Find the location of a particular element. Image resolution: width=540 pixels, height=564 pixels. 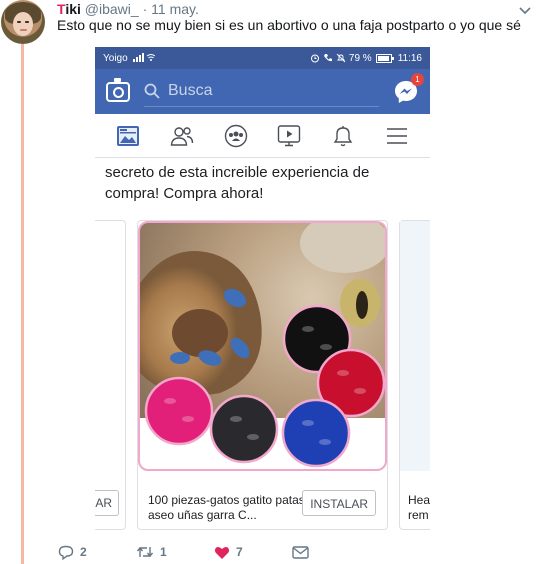

previous-card-install-button: AR is located at coordinates (107, 503).